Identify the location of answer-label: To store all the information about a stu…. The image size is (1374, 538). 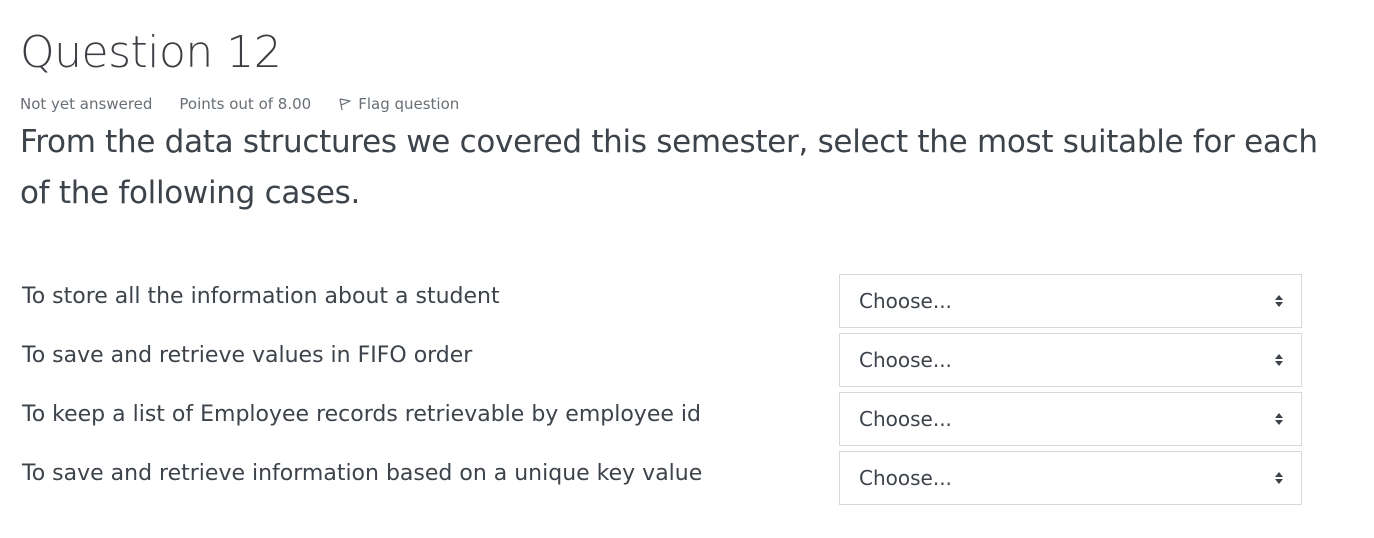
(261, 296).